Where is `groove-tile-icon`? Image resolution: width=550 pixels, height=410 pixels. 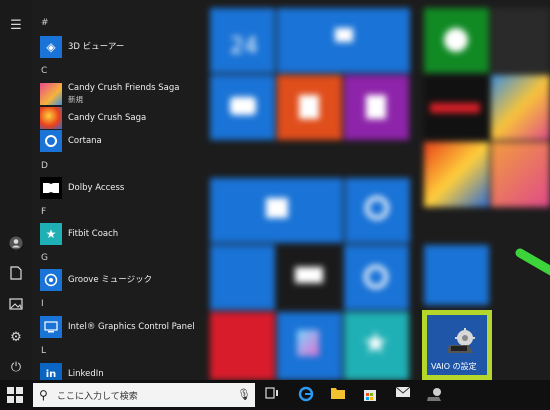
groove-tile-icon is located at coordinates (376, 277).